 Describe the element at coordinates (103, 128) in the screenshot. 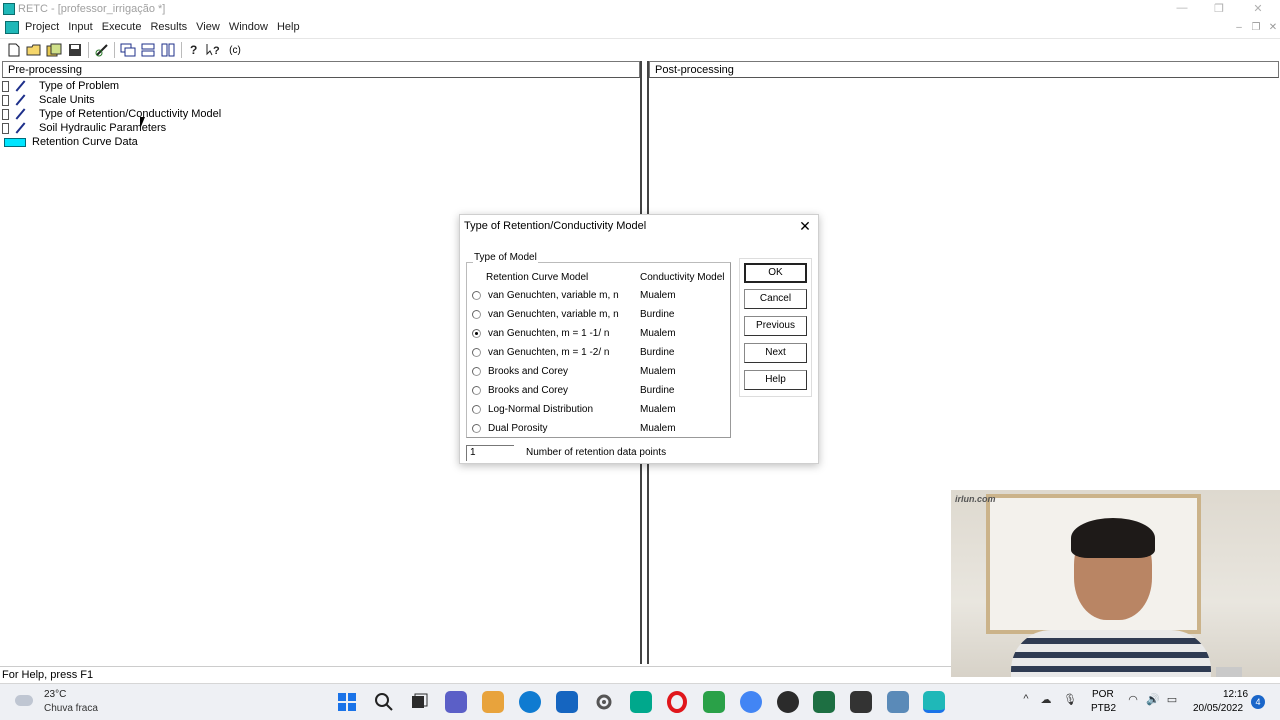

I see `tree-item-label: Soil Hydraulic Parameters` at that location.